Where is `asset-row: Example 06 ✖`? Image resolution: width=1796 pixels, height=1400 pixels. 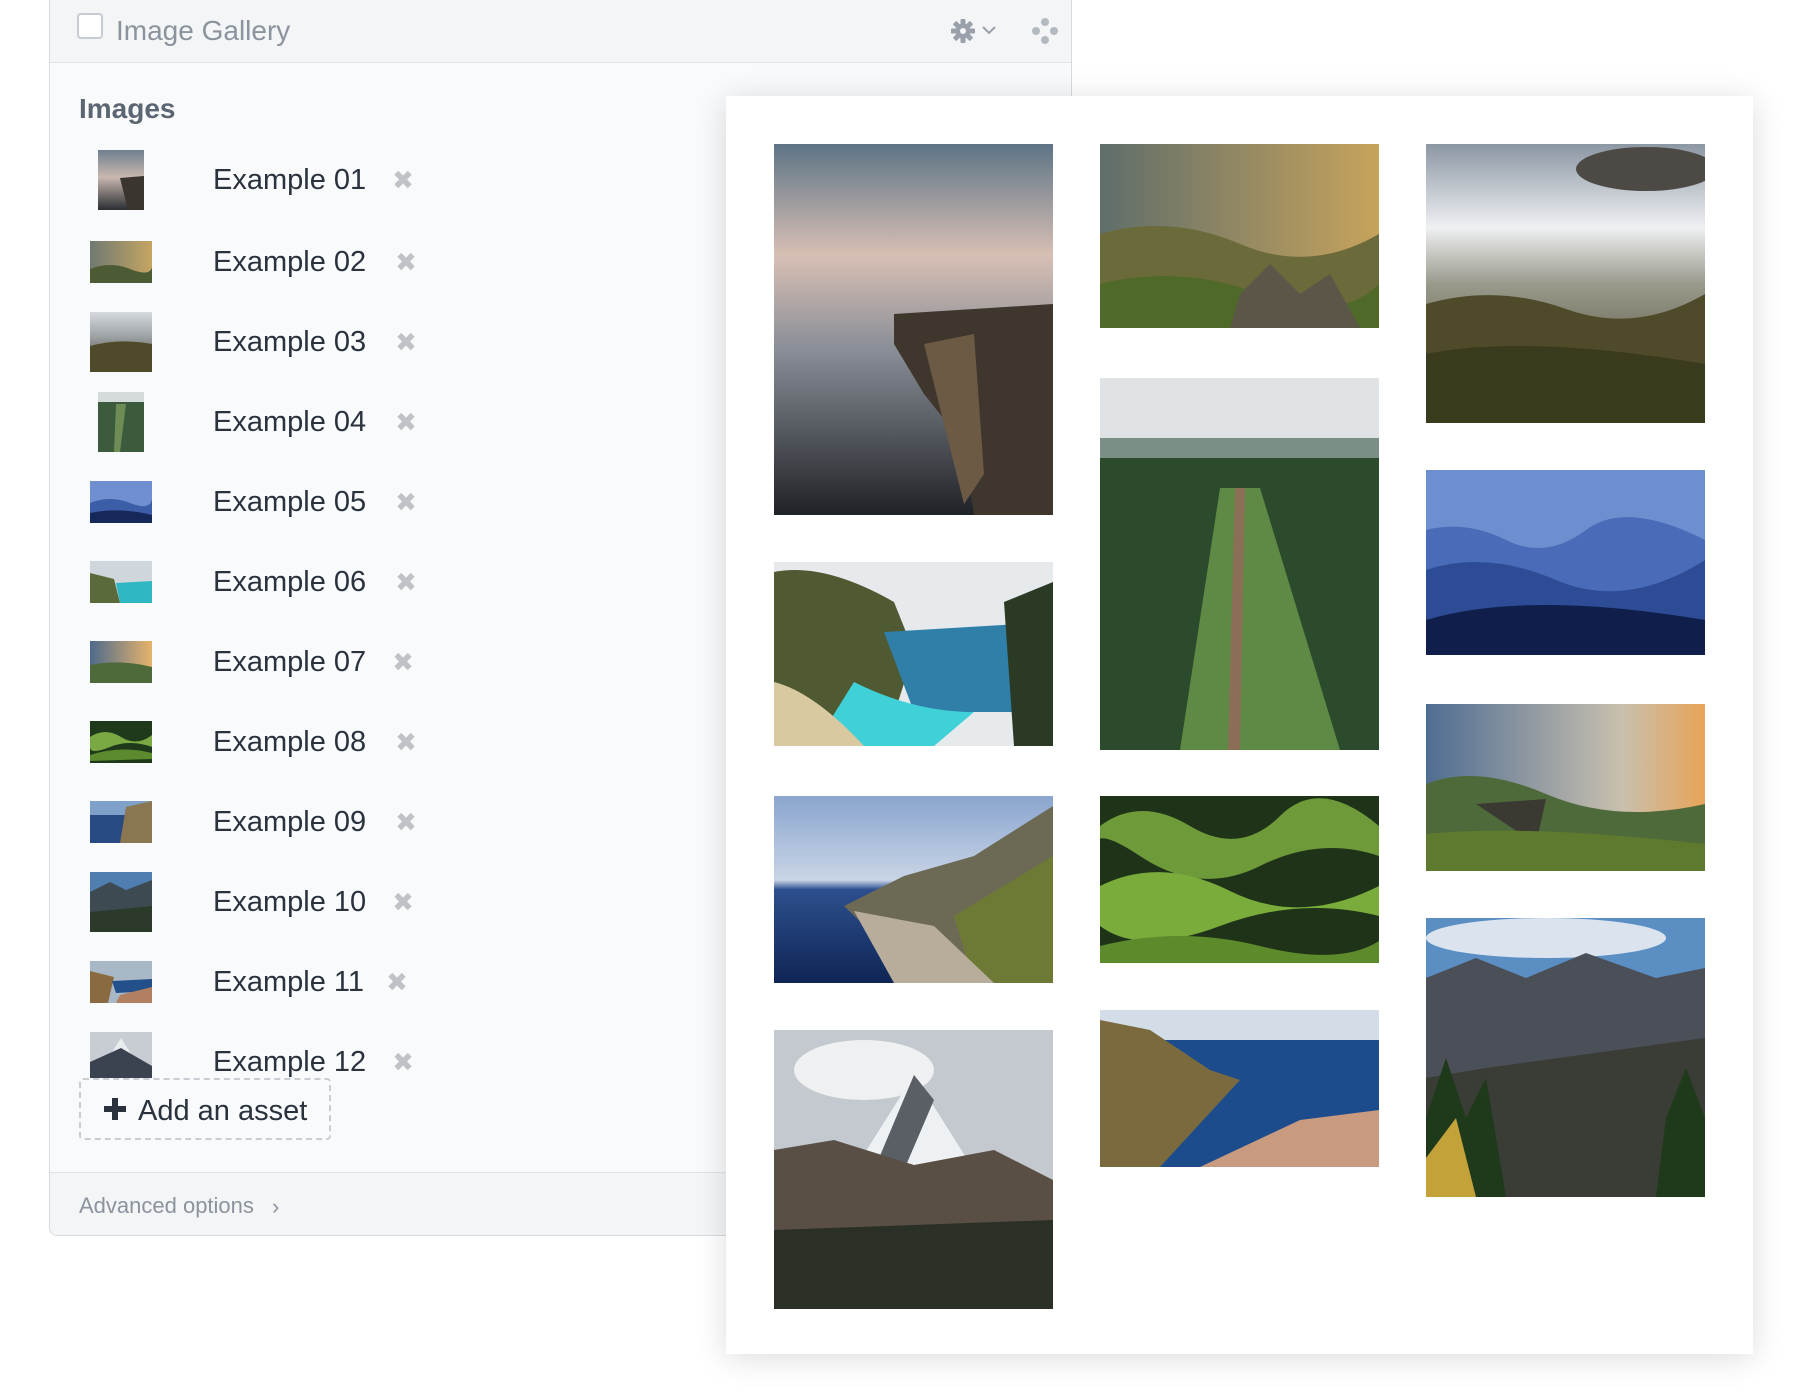
asset-row: Example 06 ✖ is located at coordinates (255, 582).